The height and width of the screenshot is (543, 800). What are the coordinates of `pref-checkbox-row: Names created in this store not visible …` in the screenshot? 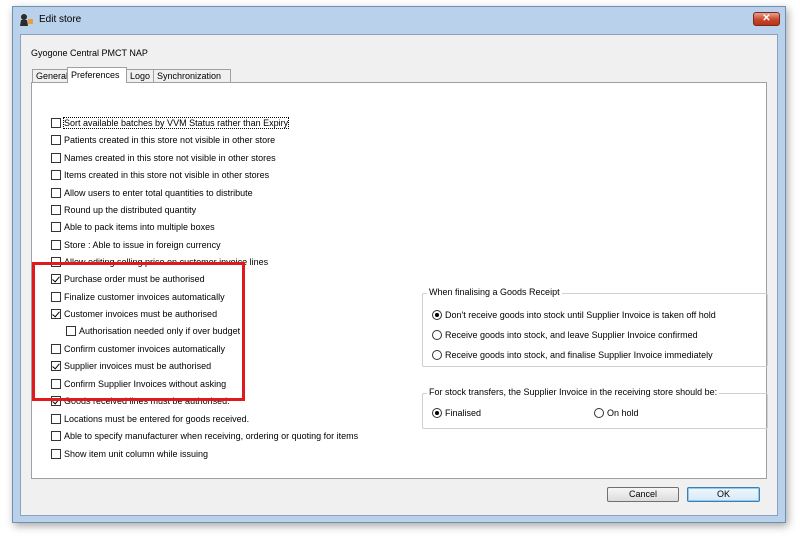 It's located at (163, 158).